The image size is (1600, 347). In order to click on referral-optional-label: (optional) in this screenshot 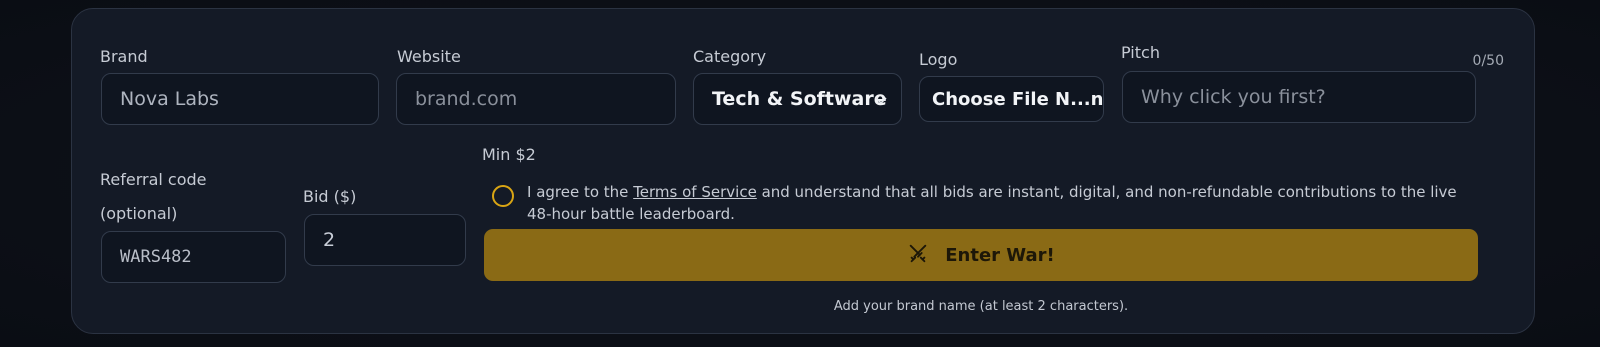, I will do `click(139, 213)`.